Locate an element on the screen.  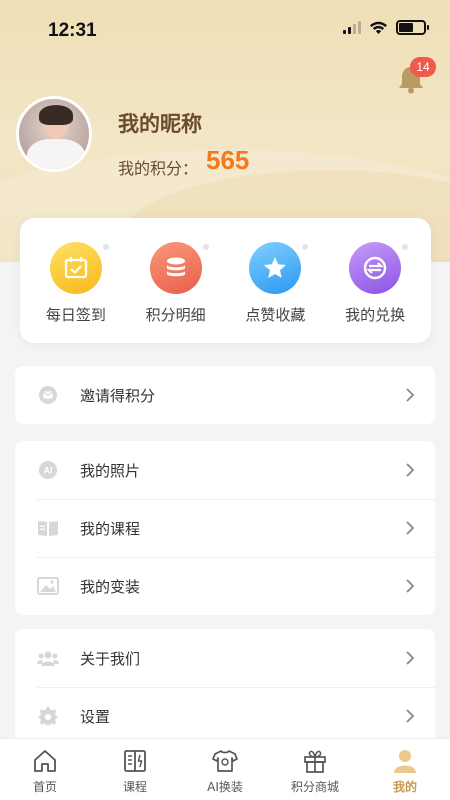
envelope-icon is located at coordinates (48, 395).